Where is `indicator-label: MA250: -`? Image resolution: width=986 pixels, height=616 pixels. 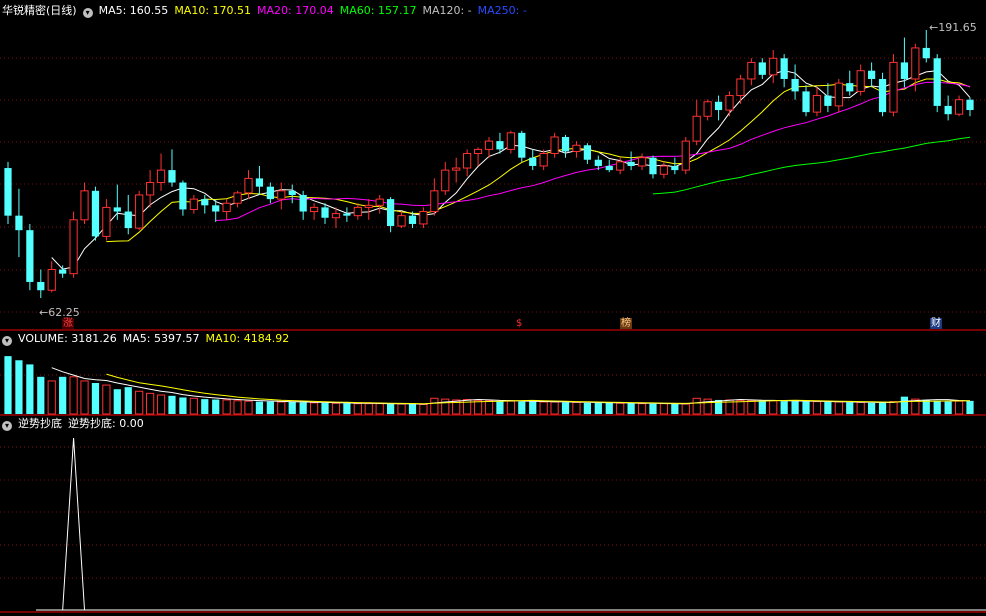 indicator-label: MA250: - is located at coordinates (502, 10).